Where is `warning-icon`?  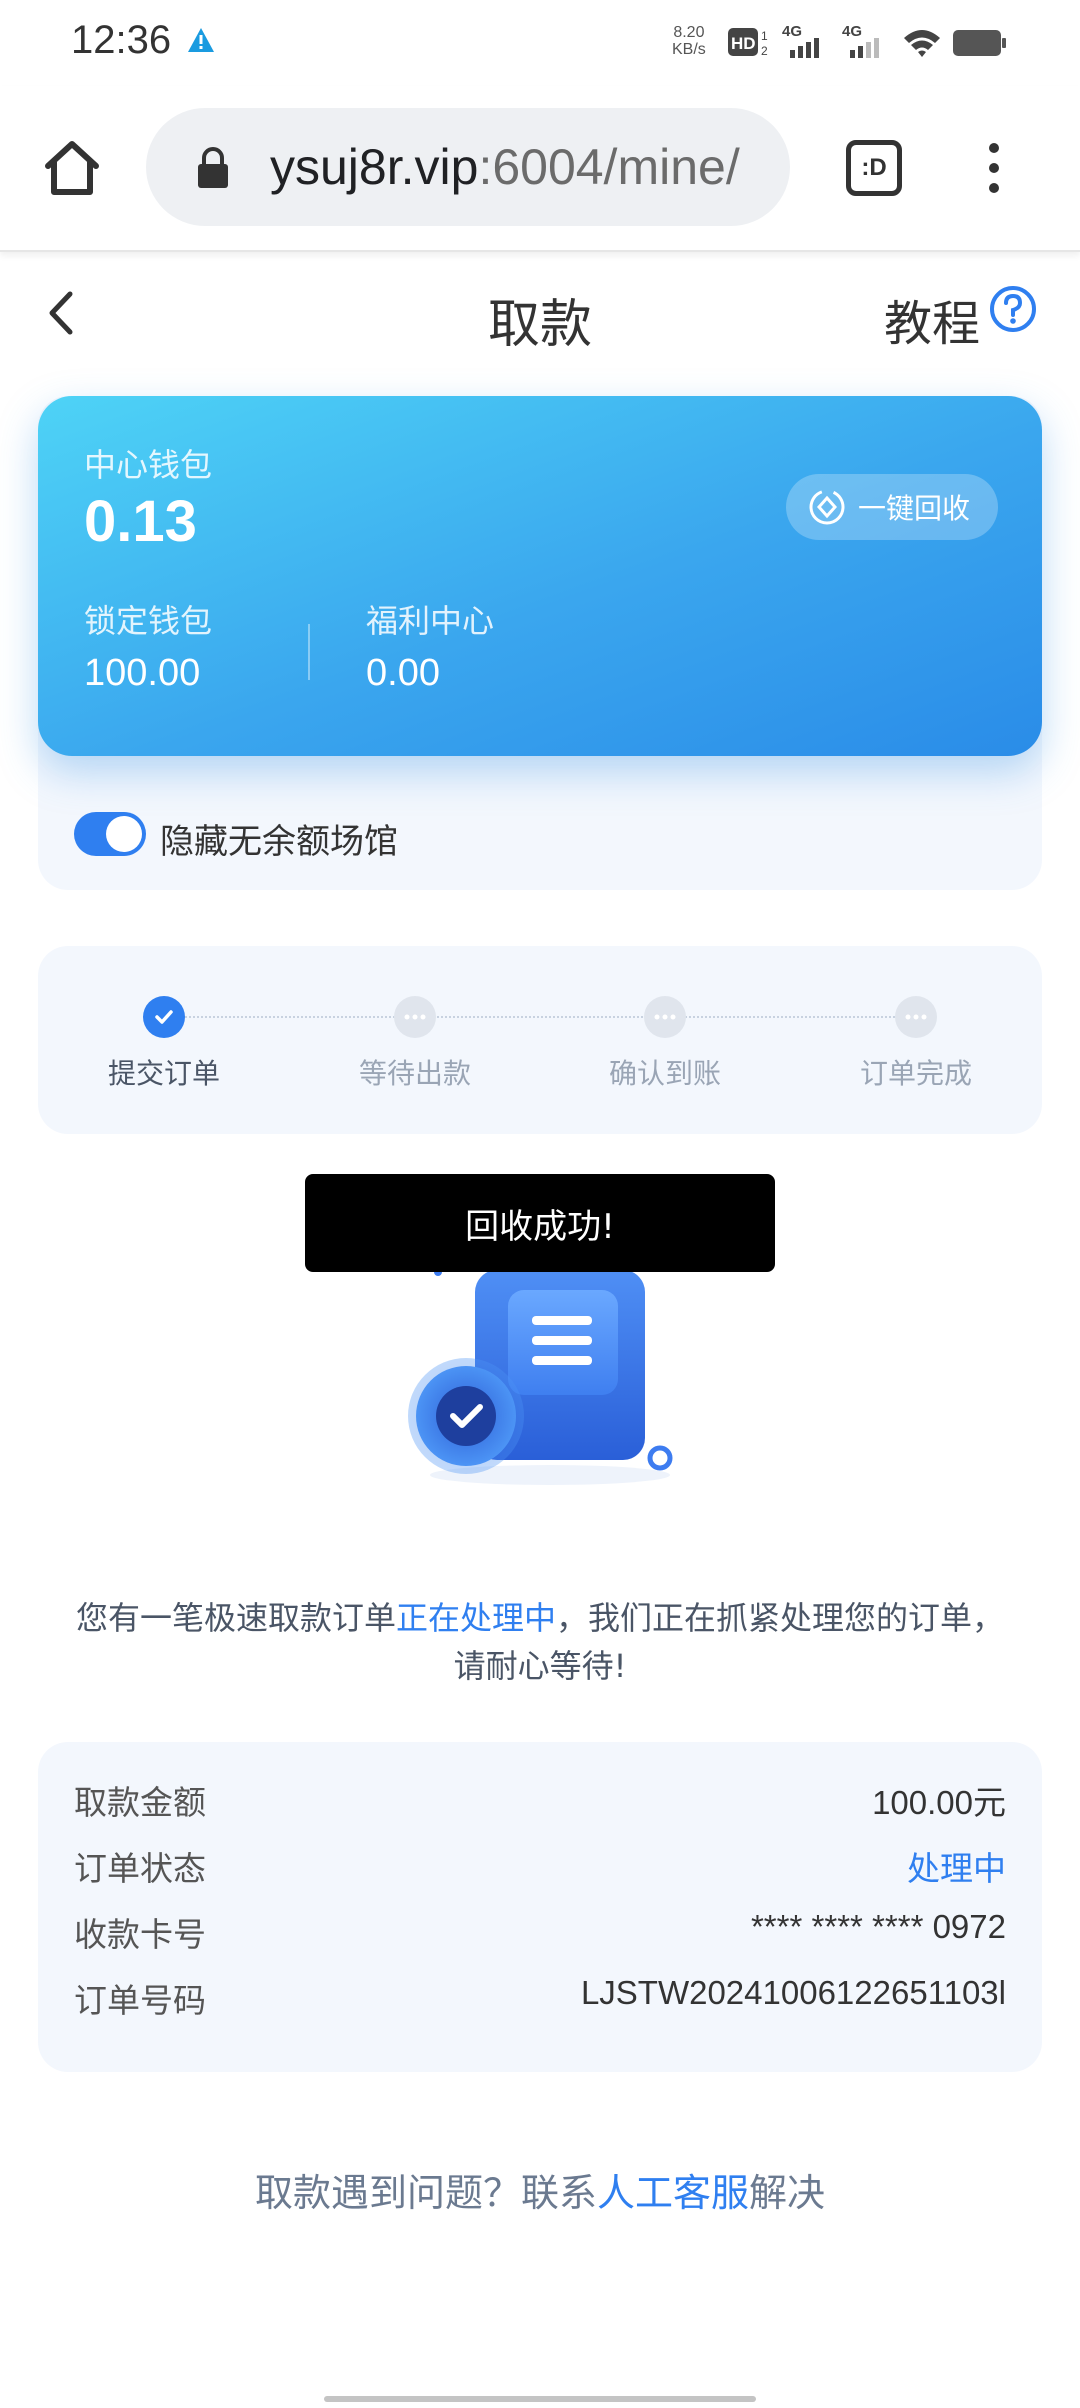
warning-icon is located at coordinates (201, 40).